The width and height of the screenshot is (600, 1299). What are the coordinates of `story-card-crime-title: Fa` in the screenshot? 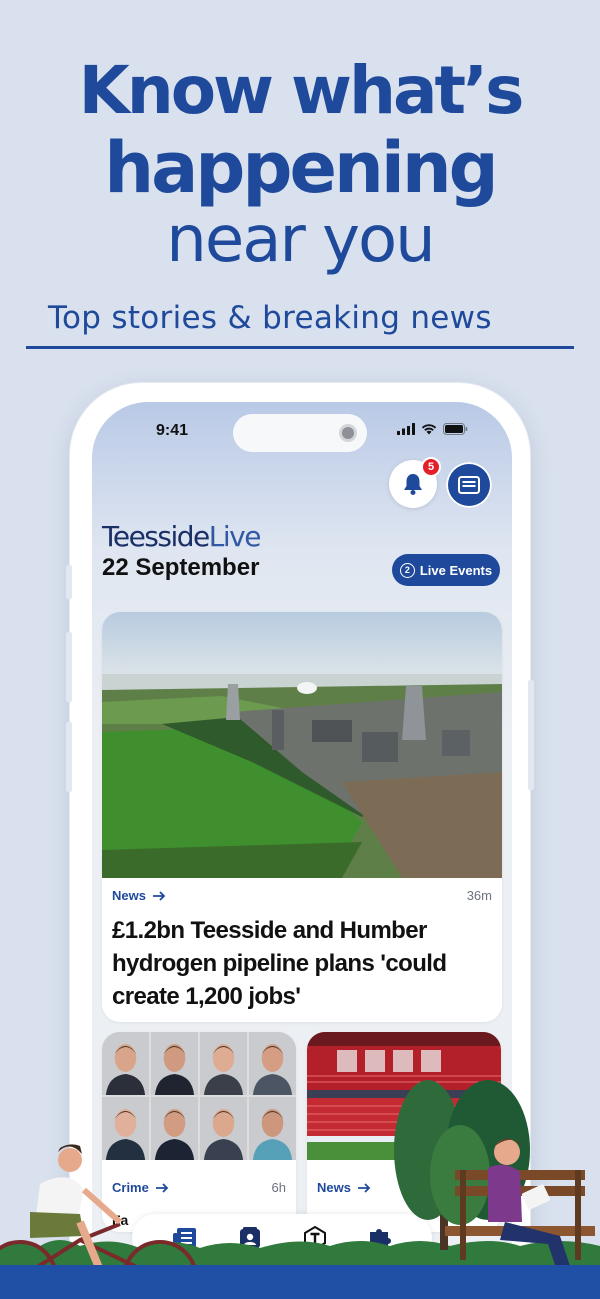 It's located at (120, 1220).